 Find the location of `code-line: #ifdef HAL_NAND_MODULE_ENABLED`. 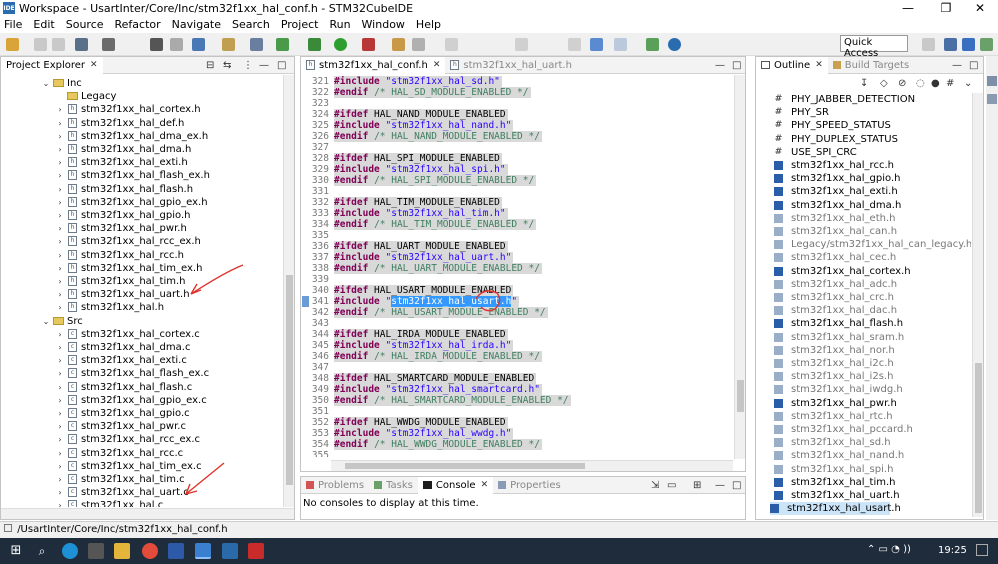

code-line: #ifdef HAL_NAND_MODULE_ENABLED is located at coordinates (421, 114).